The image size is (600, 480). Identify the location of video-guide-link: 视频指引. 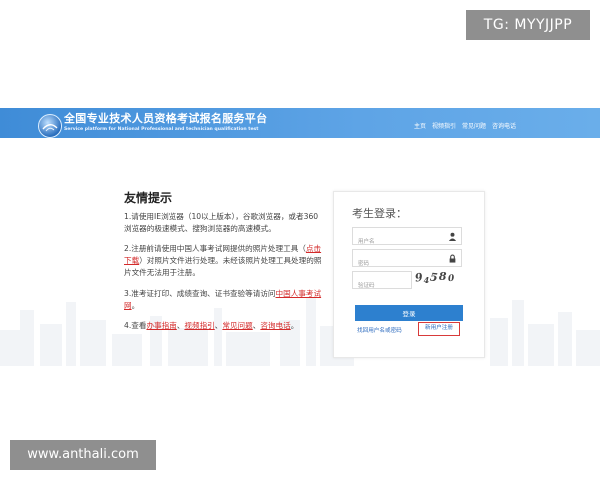
(199, 325).